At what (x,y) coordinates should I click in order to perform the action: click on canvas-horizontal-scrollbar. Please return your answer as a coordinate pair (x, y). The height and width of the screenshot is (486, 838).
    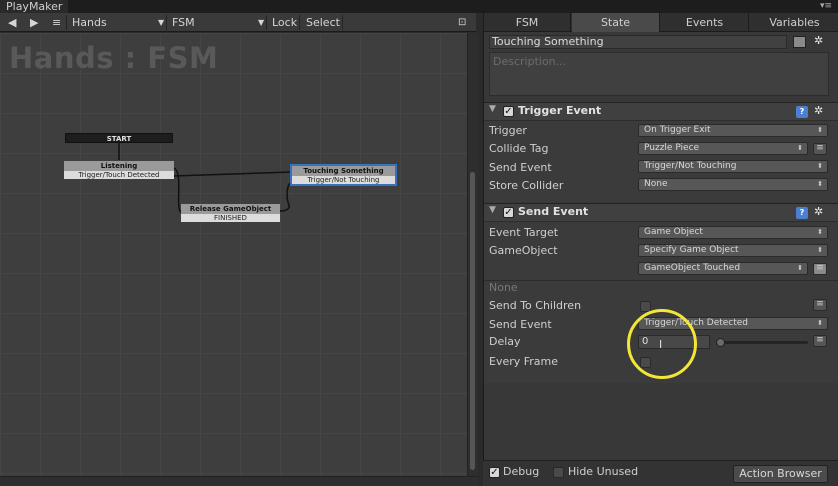
    Looking at the image, I should click on (239, 481).